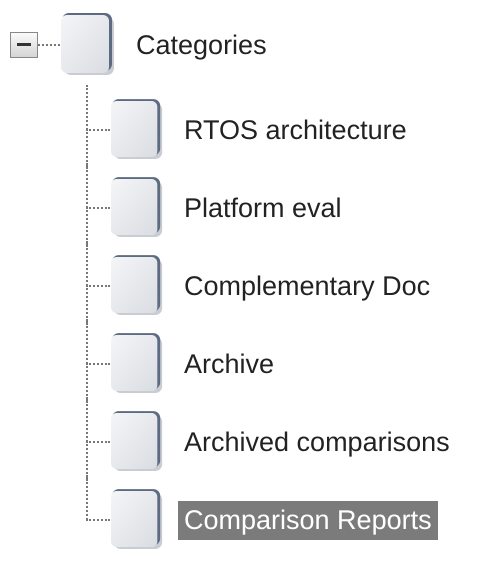 Image resolution: width=483 pixels, height=587 pixels. What do you see at coordinates (317, 442) in the screenshot?
I see `tree-item-label: Archived comparisons` at bounding box center [317, 442].